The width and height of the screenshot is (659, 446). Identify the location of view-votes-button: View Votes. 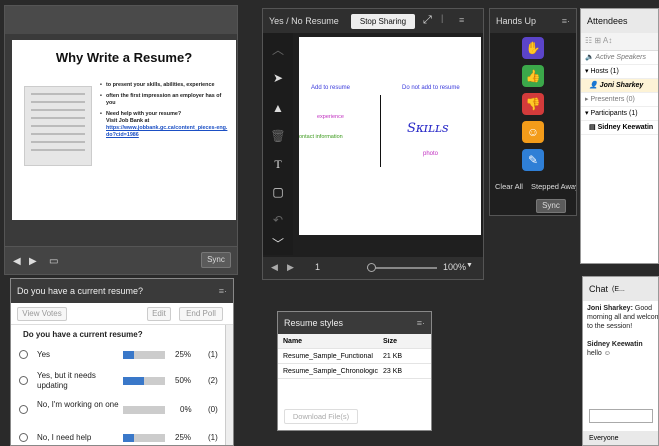
(42, 314).